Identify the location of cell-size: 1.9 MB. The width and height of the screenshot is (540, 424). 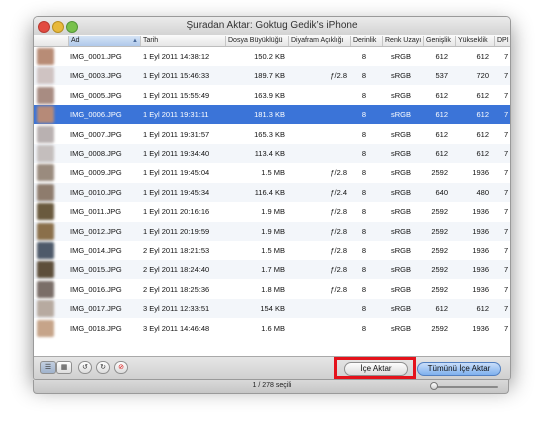
(273, 231).